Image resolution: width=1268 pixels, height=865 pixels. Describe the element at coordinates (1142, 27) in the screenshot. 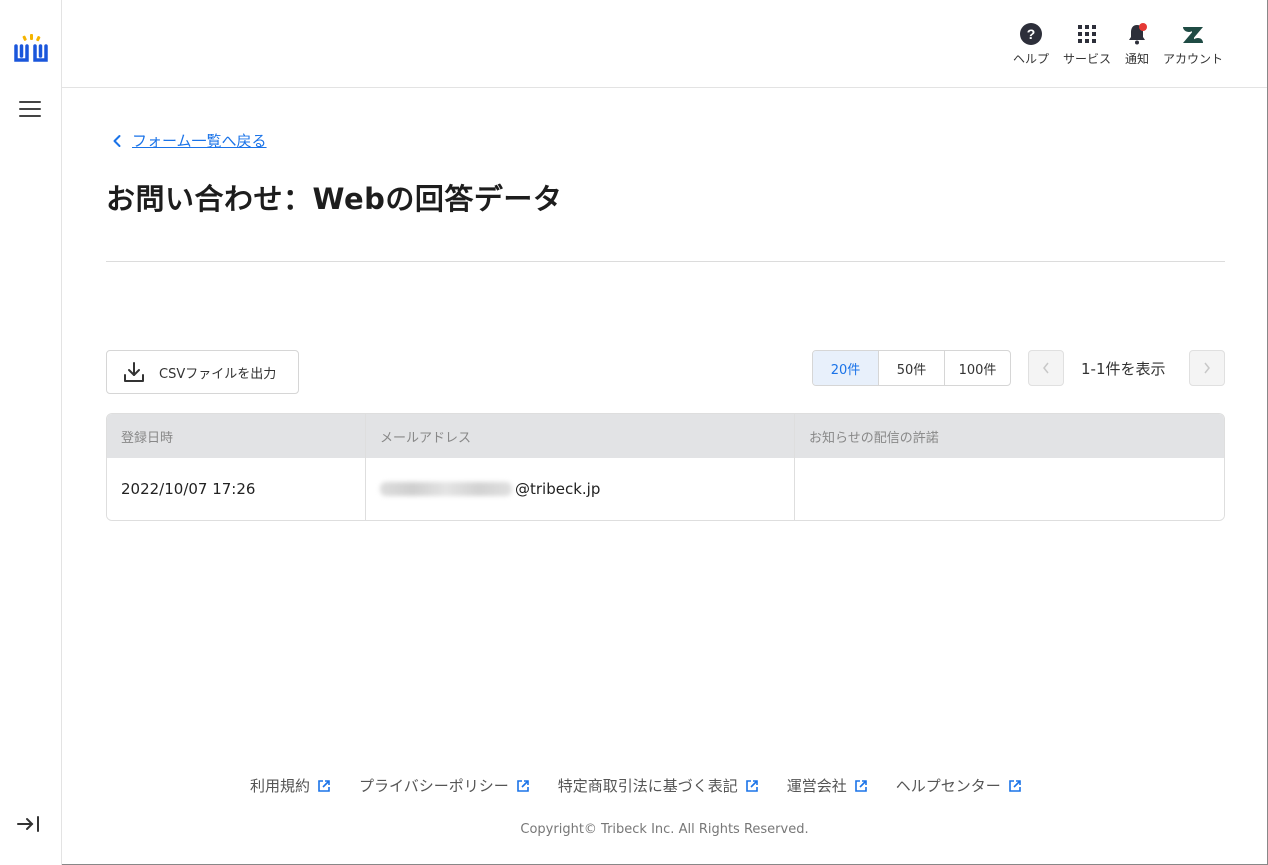

I see `notification-dot` at that location.